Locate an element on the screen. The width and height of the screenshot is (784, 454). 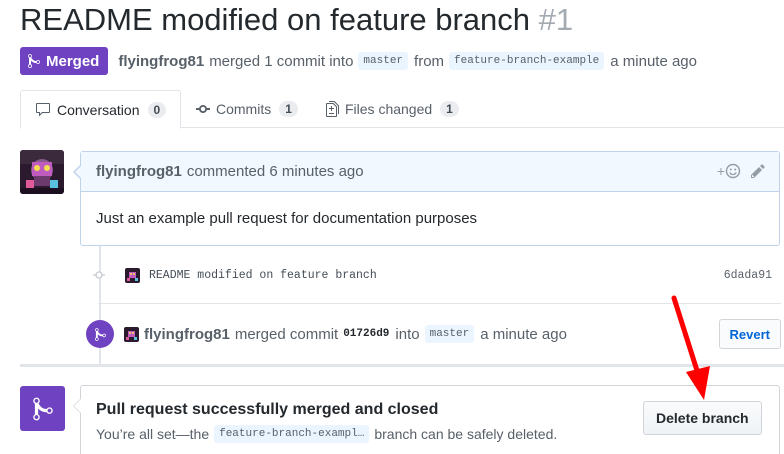
merged-commit-text: merged 1 commit into is located at coordinates (281, 61).